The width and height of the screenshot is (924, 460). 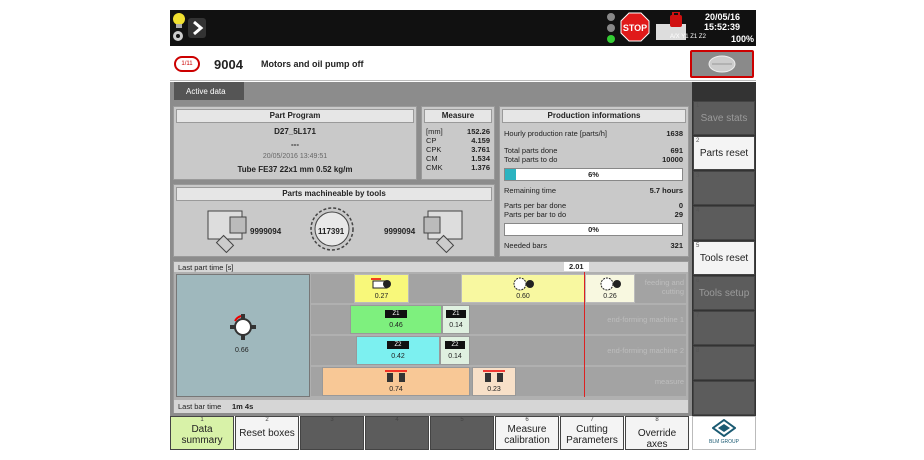 What do you see at coordinates (455, 350) in the screenshot?
I see `block-z2-b: Z2 0.14` at bounding box center [455, 350].